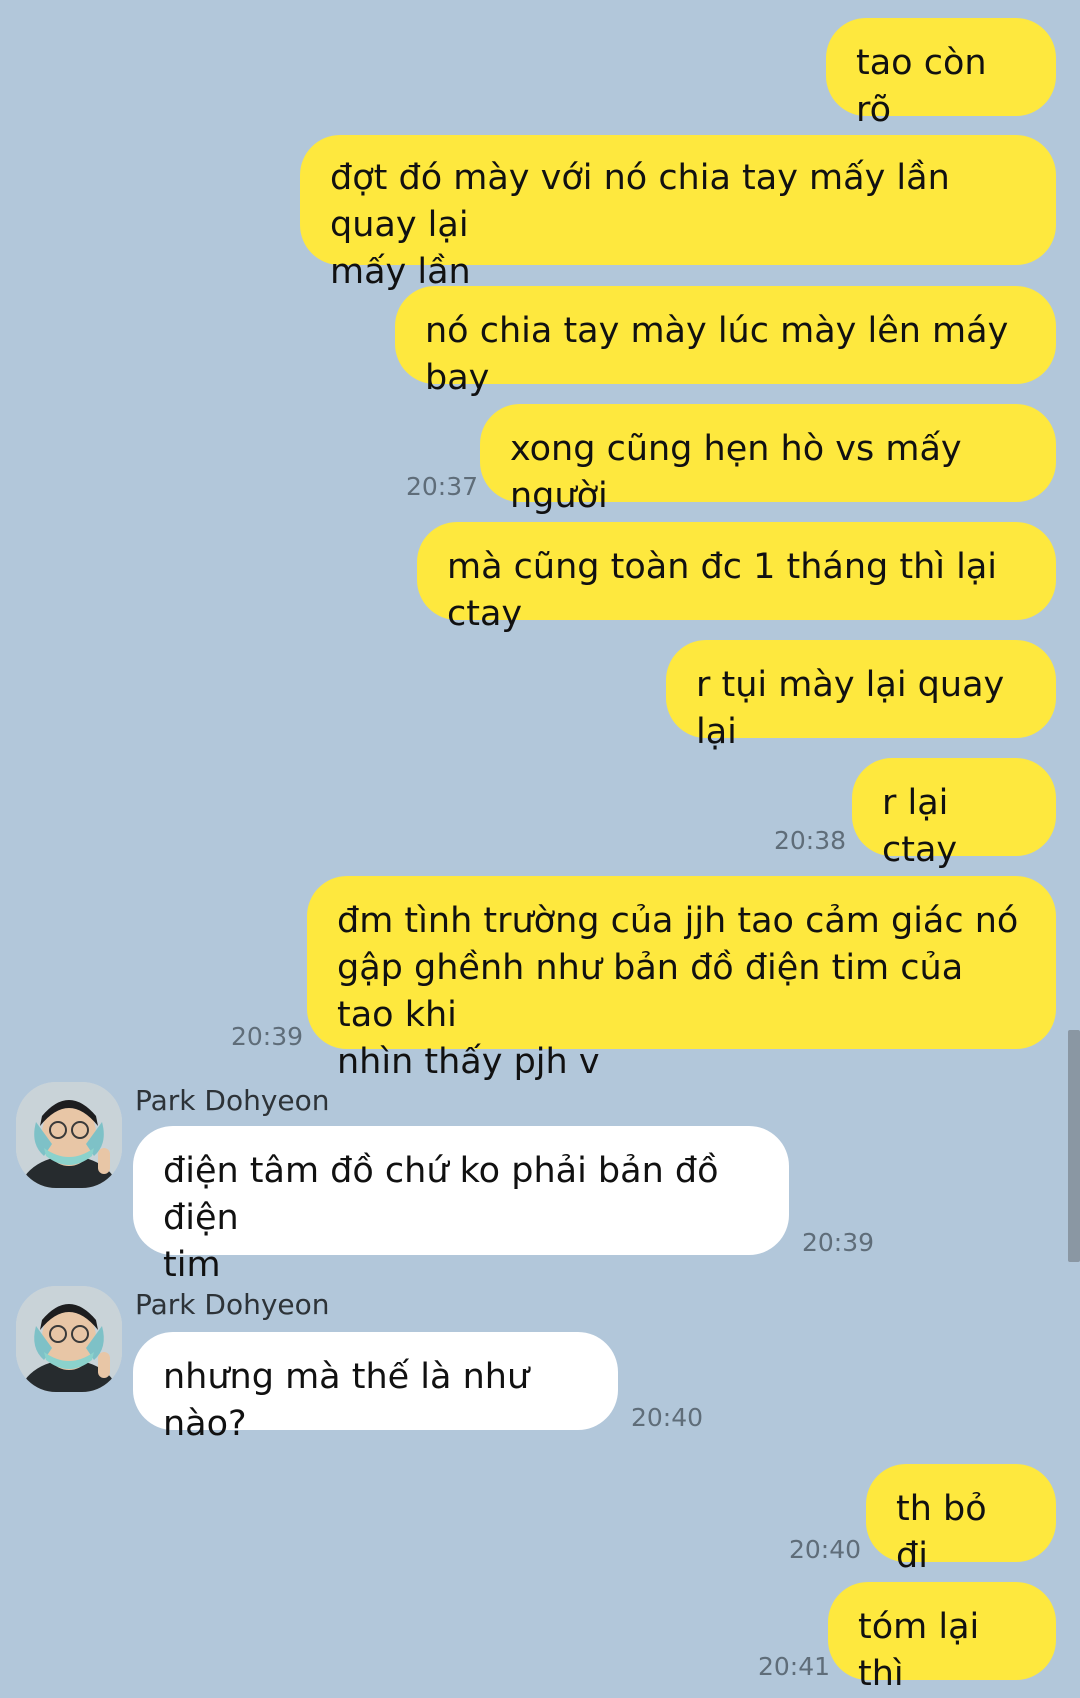  What do you see at coordinates (954, 814) in the screenshot?
I see `message-bubble-outgoing: r lại ctay` at bounding box center [954, 814].